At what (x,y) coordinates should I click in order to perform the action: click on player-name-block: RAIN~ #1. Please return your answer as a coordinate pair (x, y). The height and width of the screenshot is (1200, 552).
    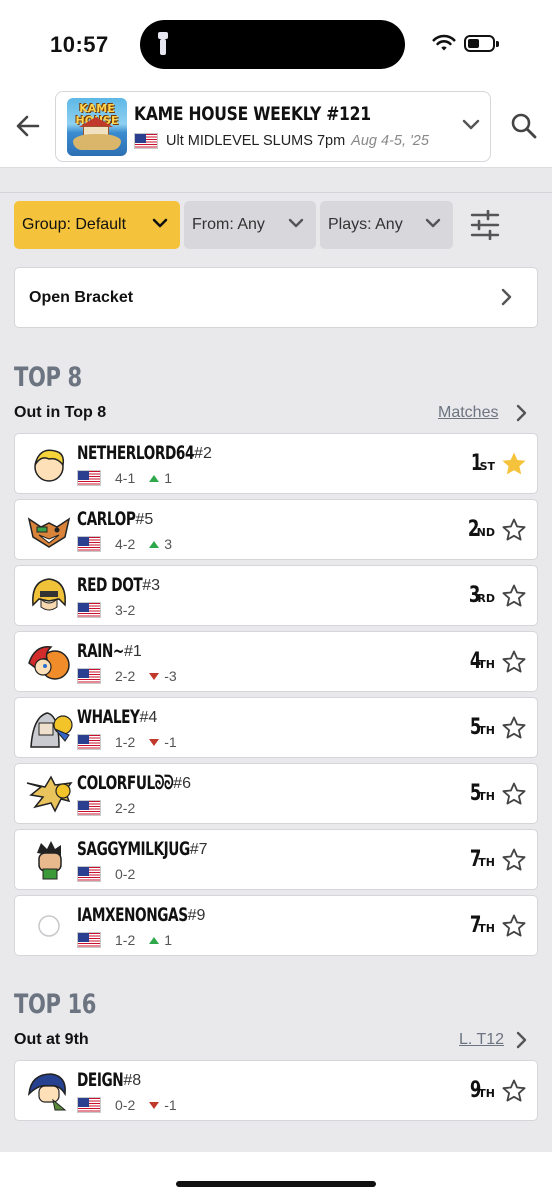
    Looking at the image, I should click on (109, 651).